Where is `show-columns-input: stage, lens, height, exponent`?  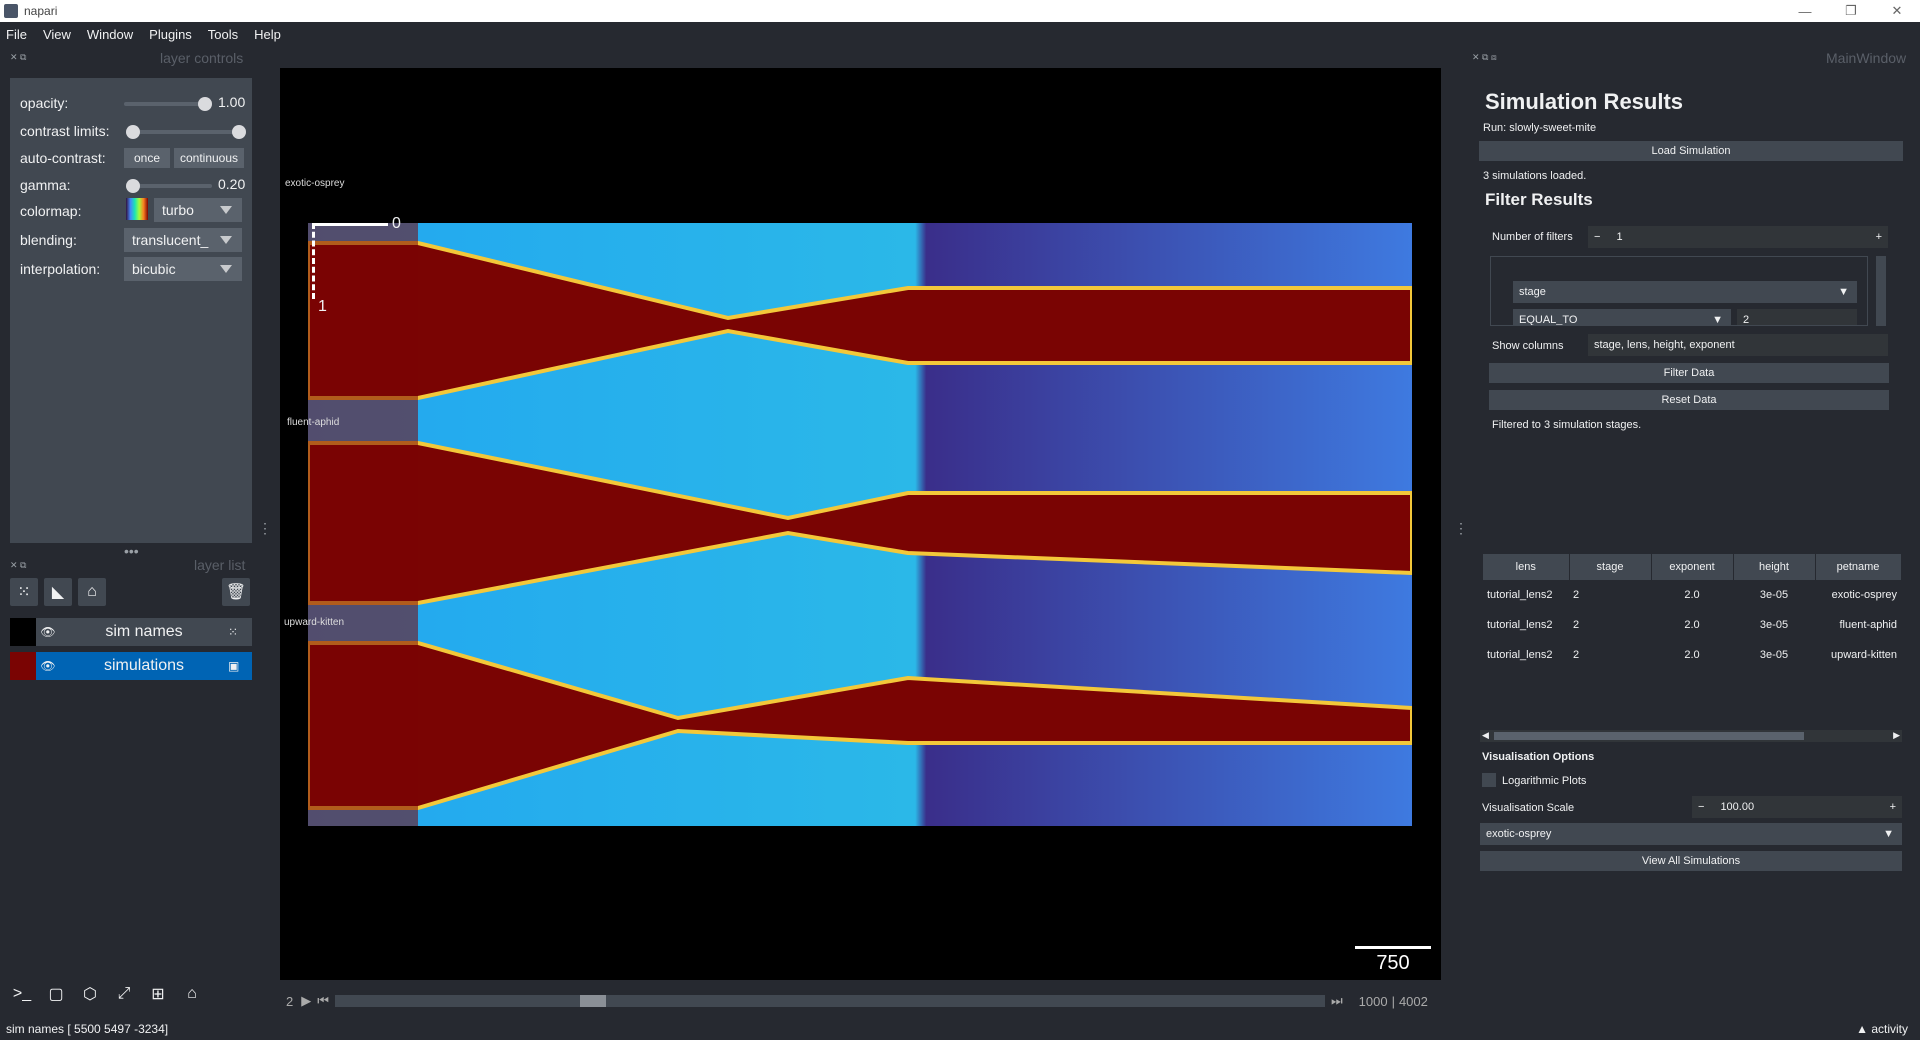 show-columns-input: stage, lens, height, exponent is located at coordinates (1738, 345).